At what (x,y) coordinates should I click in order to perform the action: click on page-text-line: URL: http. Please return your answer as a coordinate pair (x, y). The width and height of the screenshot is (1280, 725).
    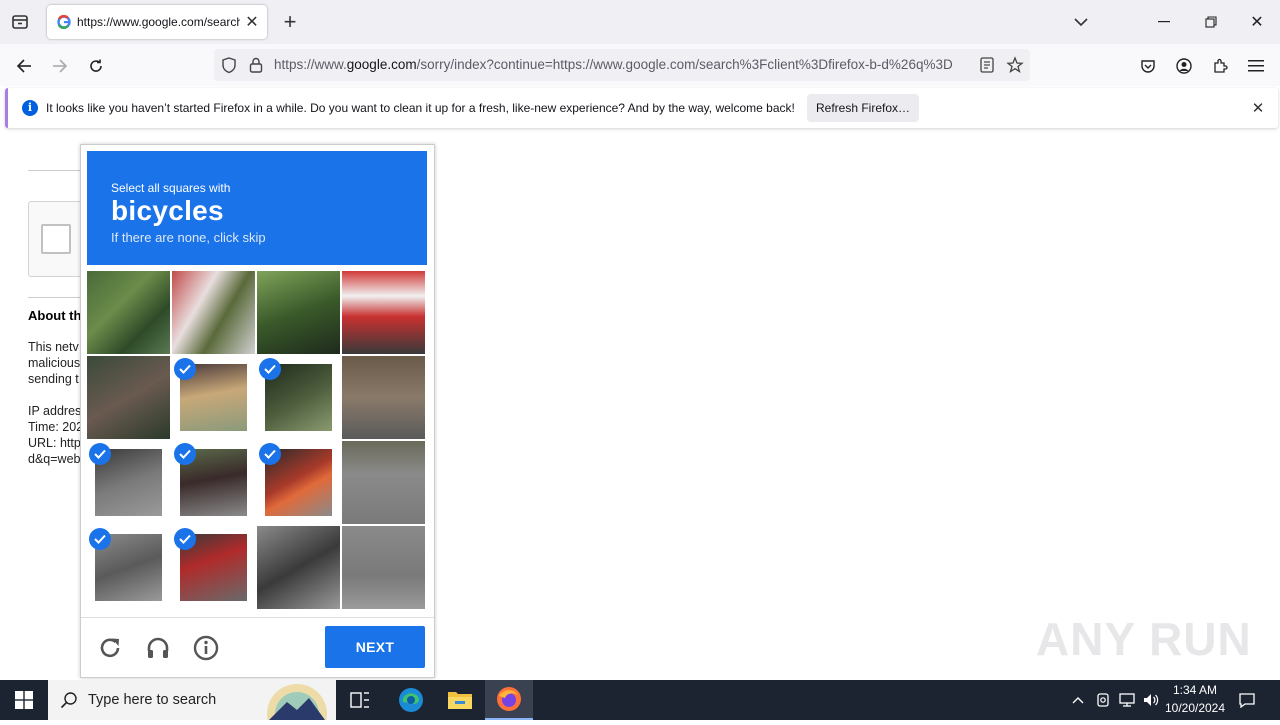
    Looking at the image, I should click on (54, 443).